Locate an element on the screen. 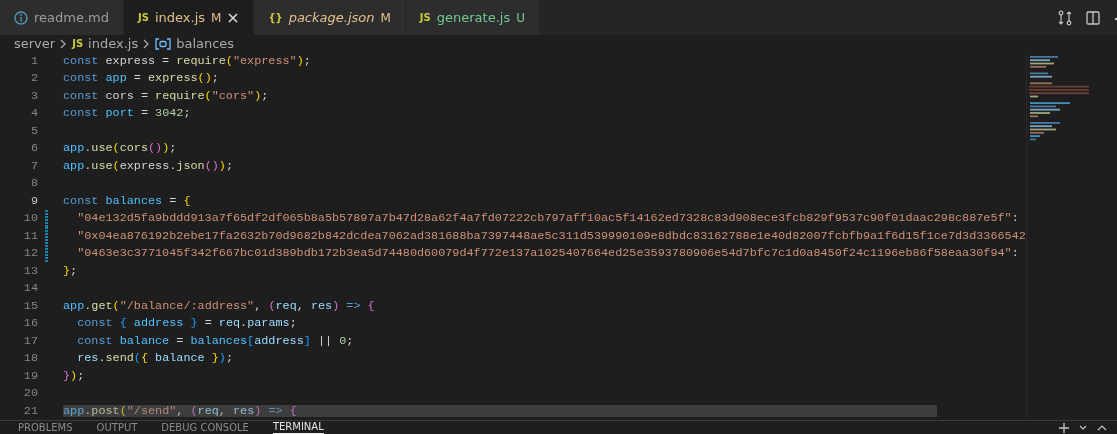 This screenshot has height=434, width=1117. code-line: const app = express(); is located at coordinates (141, 78).